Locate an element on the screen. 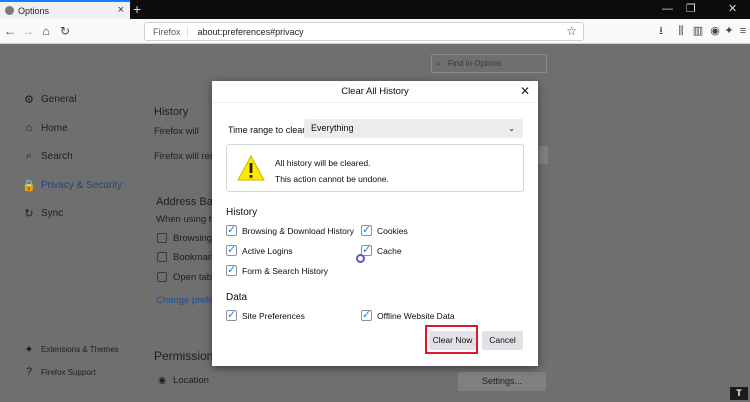  home-icon: ⌂ is located at coordinates (29, 128).